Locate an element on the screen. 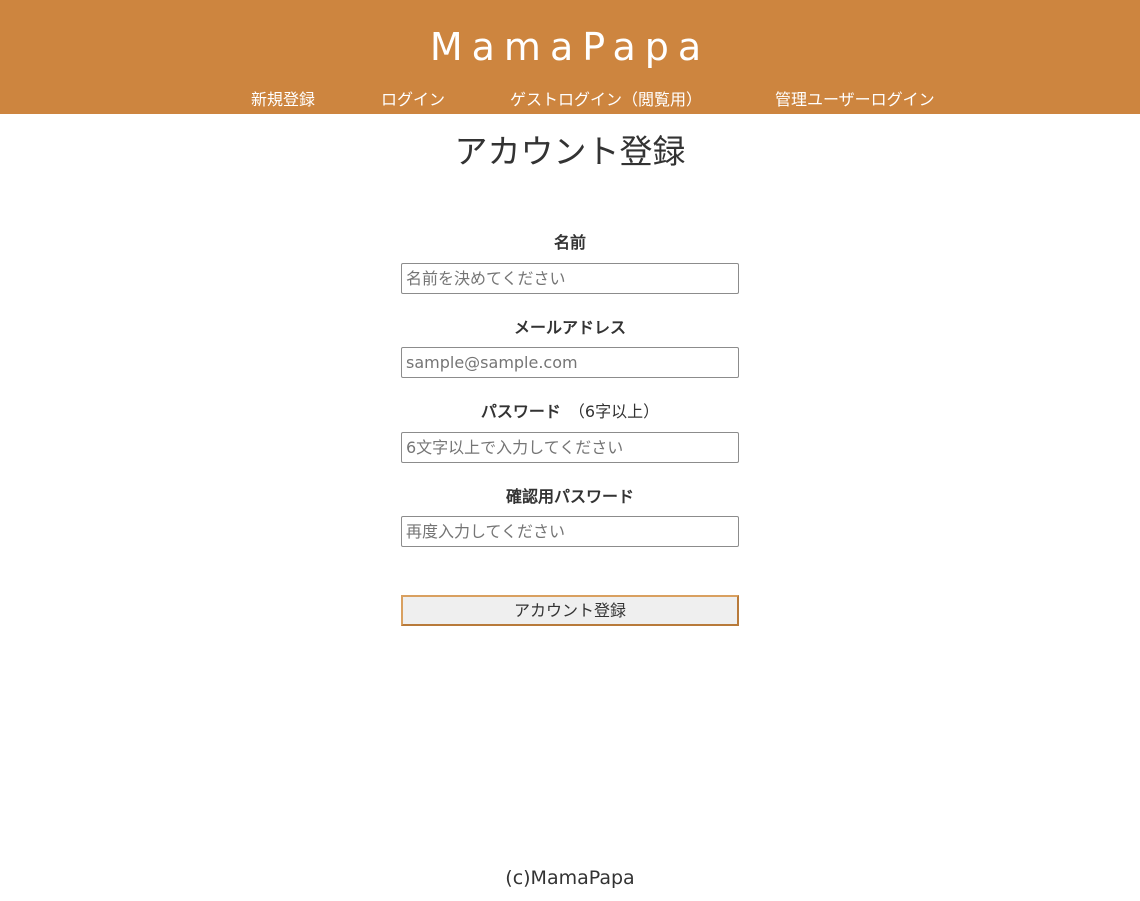  footer-copyright: (c)MamaPapa is located at coordinates (570, 878).